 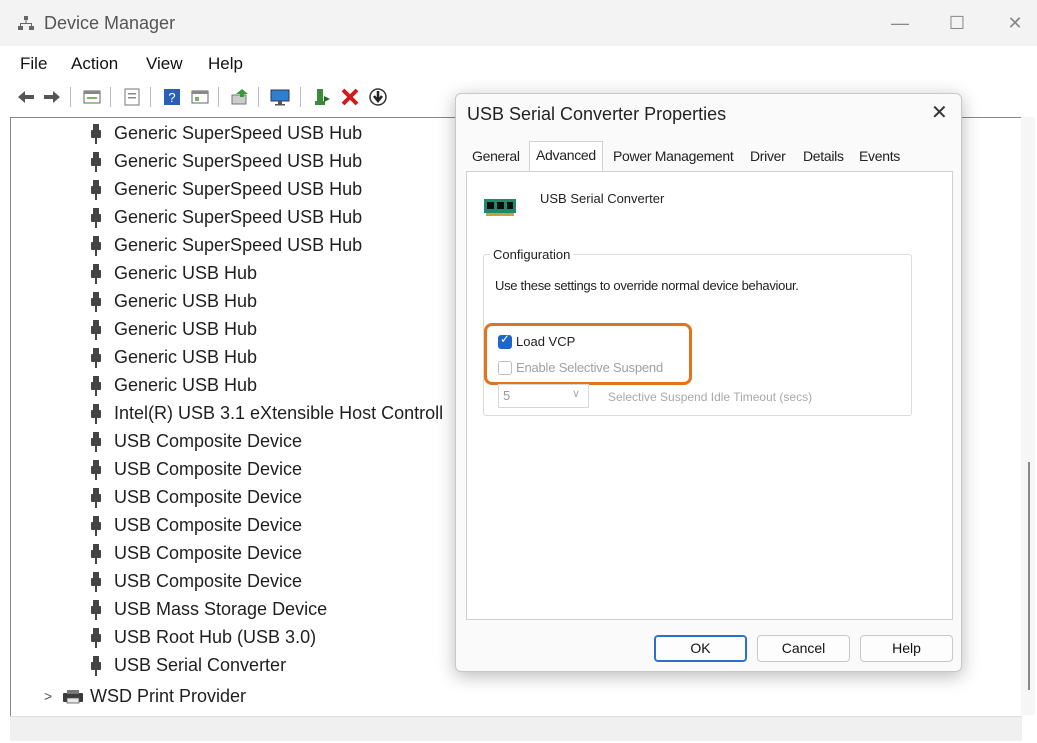 I want to click on update-driver-icon, so click(x=240, y=97).